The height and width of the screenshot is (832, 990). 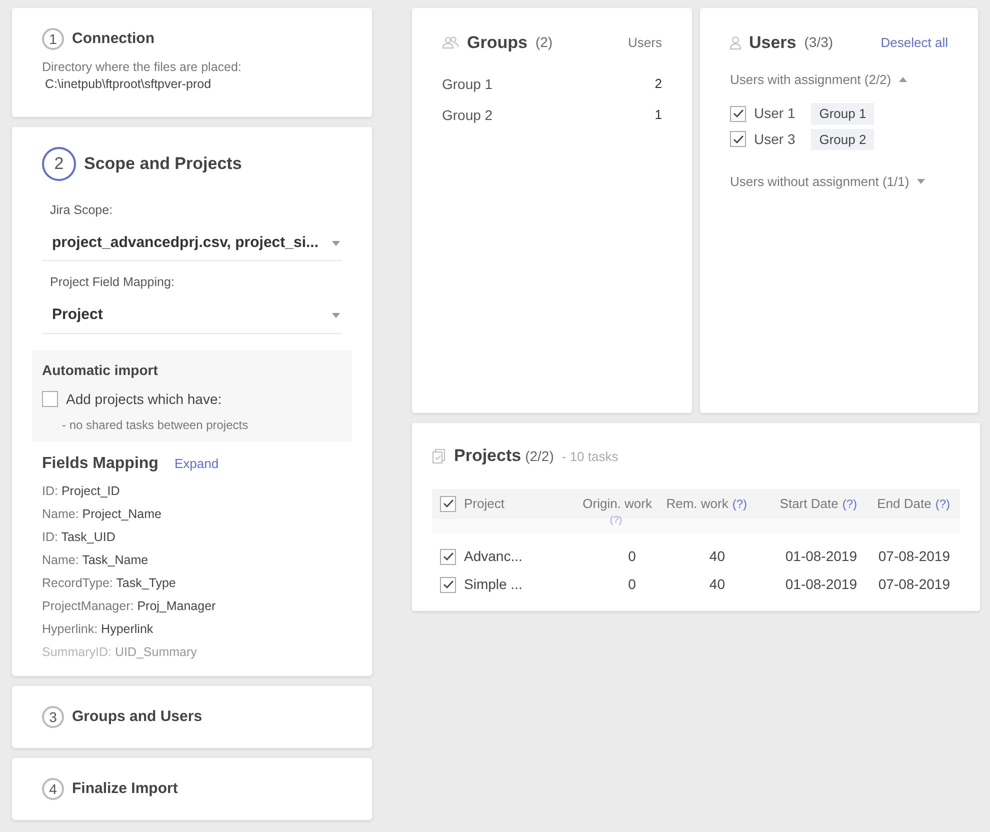 I want to click on mapping-row-text: ProjectManager: Proj_Manager, so click(x=129, y=606).